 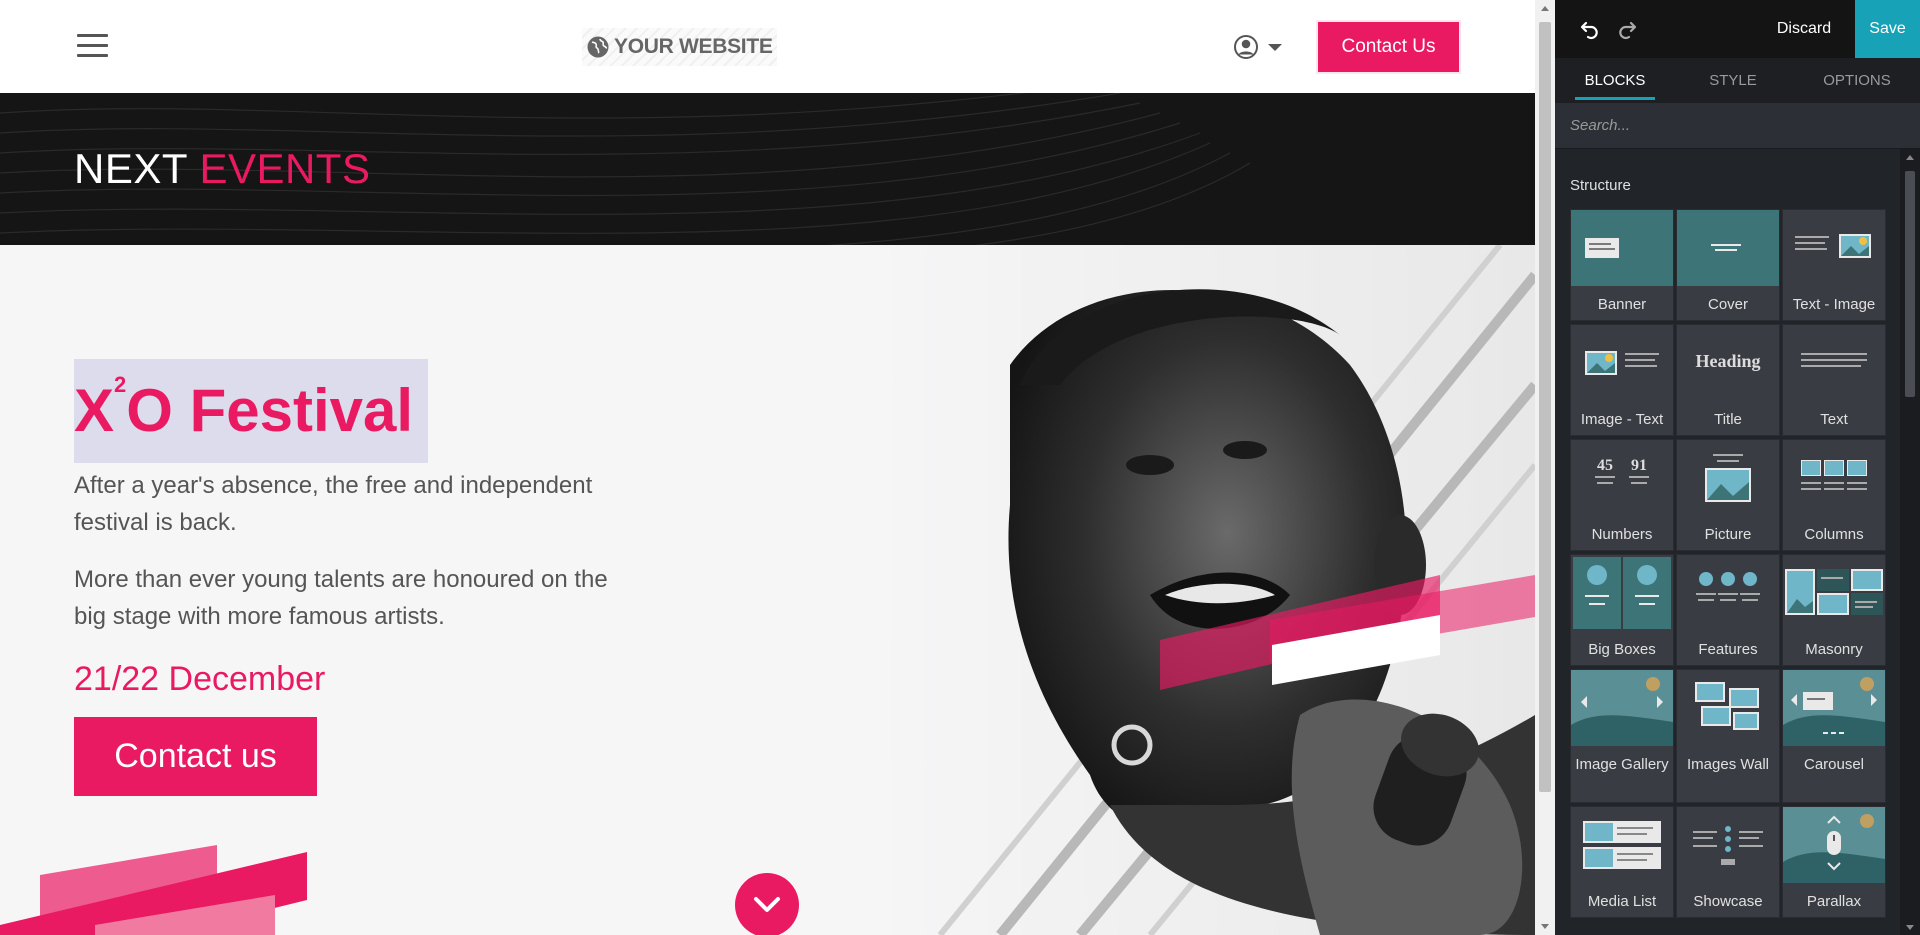 What do you see at coordinates (1622, 304) in the screenshot?
I see `block-label: Banner` at bounding box center [1622, 304].